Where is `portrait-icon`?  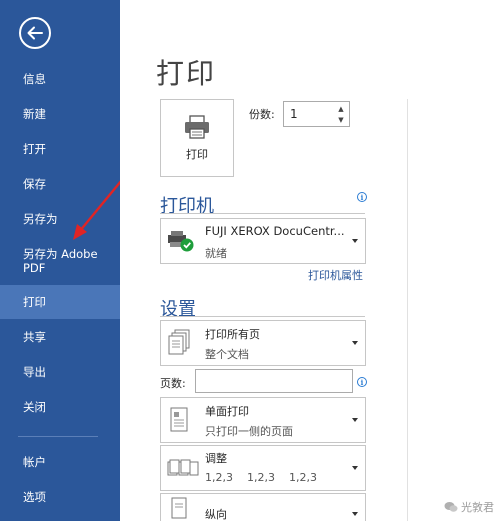 portrait-icon is located at coordinates (179, 508).